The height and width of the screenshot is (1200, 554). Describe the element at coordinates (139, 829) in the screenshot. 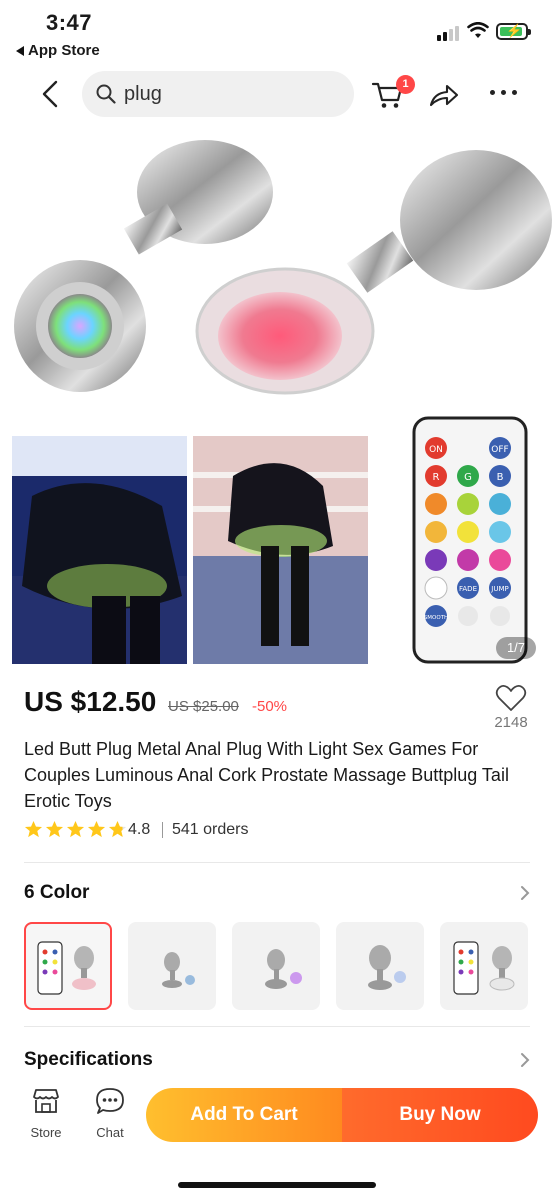

I see `rating-value: 4.8` at that location.